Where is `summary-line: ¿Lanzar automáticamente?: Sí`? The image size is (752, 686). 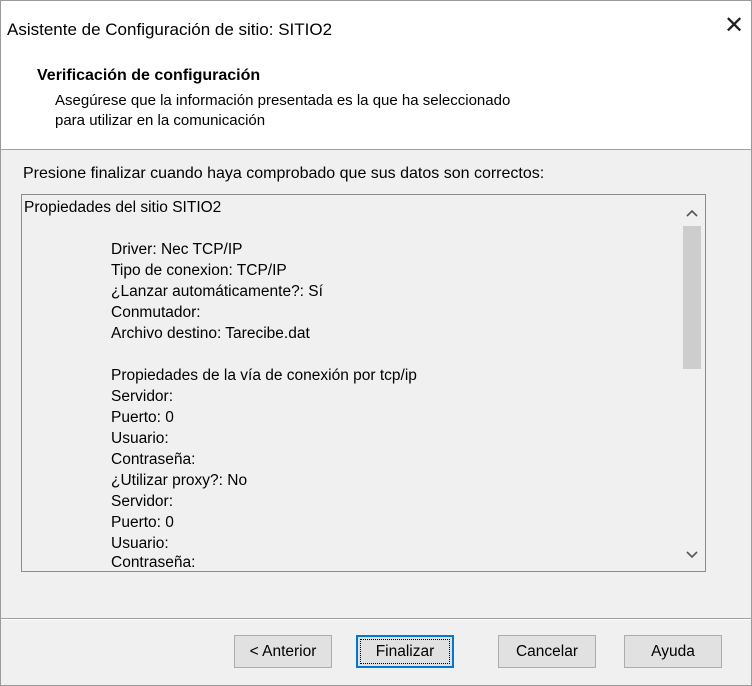
summary-line: ¿Lanzar automáticamente?: Sí is located at coordinates (217, 291).